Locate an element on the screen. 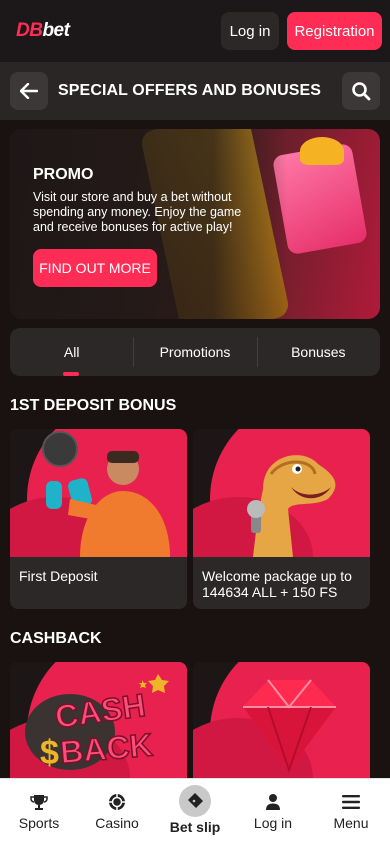  tab-all: All is located at coordinates (71, 352).